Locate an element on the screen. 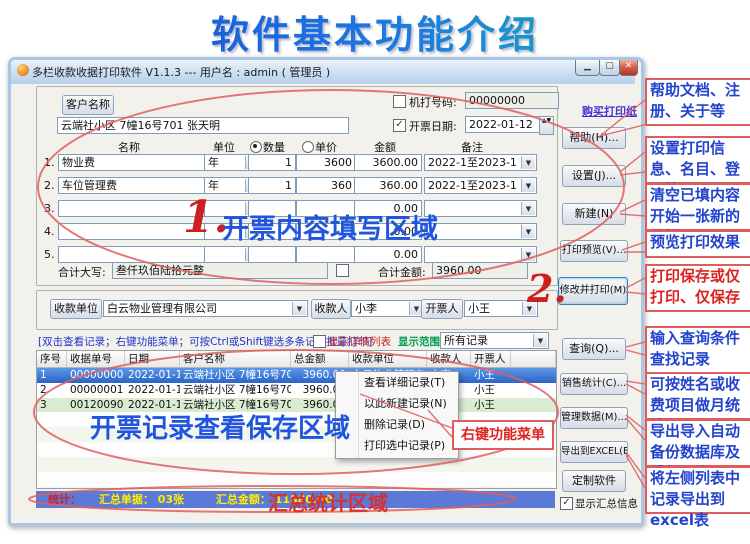 Image resolution: width=750 pixels, height=544 pixels. close-icon: ✕ is located at coordinates (628, 66).